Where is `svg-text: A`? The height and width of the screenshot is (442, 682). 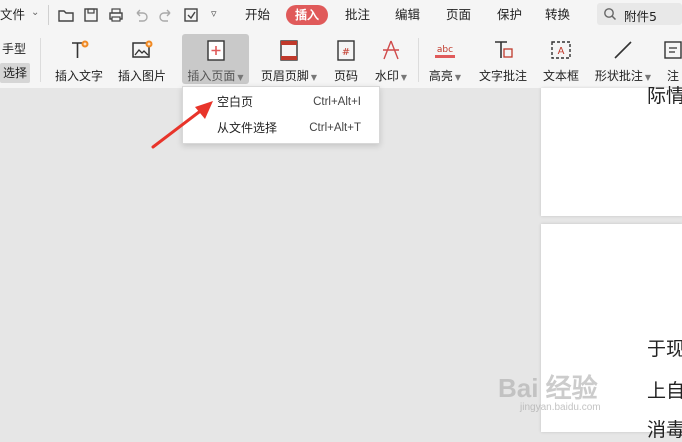 svg-text: A is located at coordinates (561, 51).